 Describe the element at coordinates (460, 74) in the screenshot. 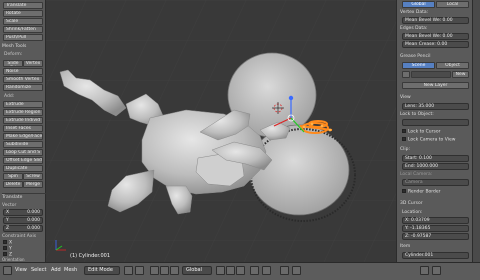

I see `gp-new-button: New` at that location.